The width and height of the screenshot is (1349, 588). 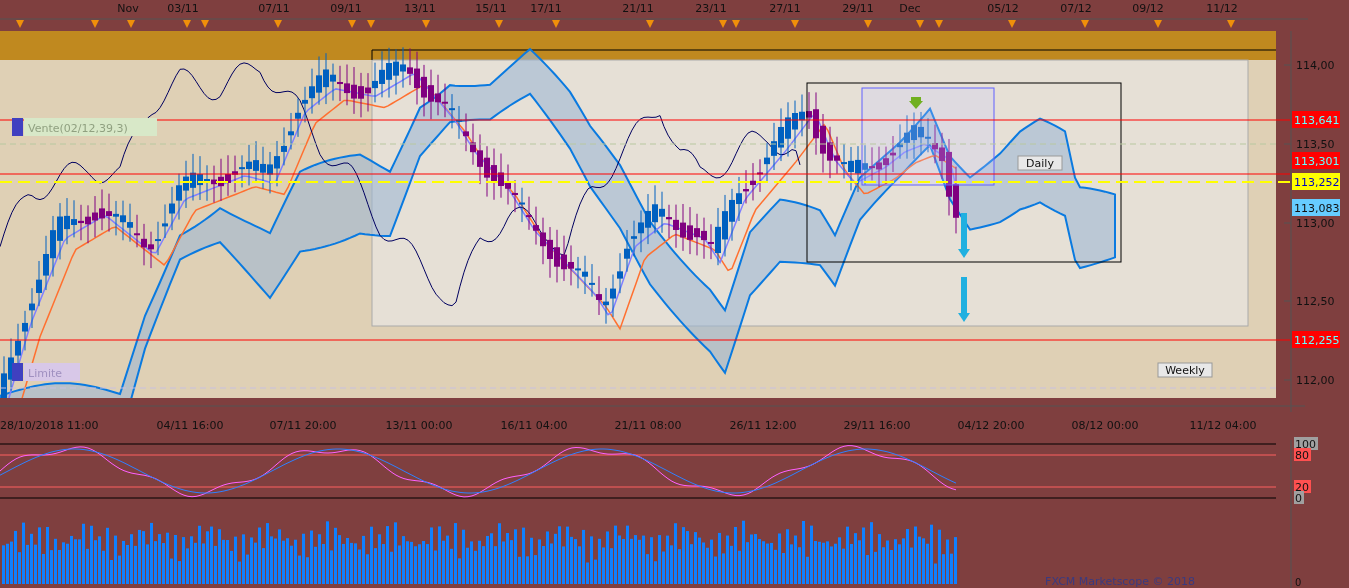 I want to click on date-label: 07/12, so click(x=1076, y=8).